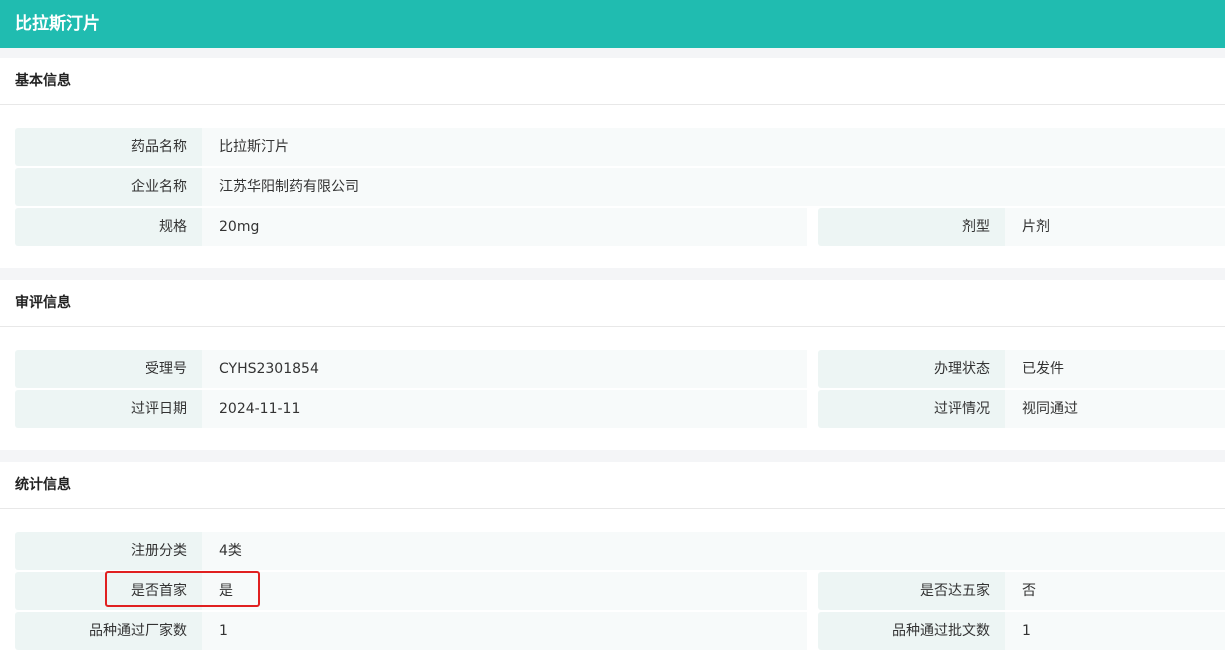 This screenshot has height=658, width=1225. I want to click on field-row: 品种通过批文数 1, so click(1021, 631).